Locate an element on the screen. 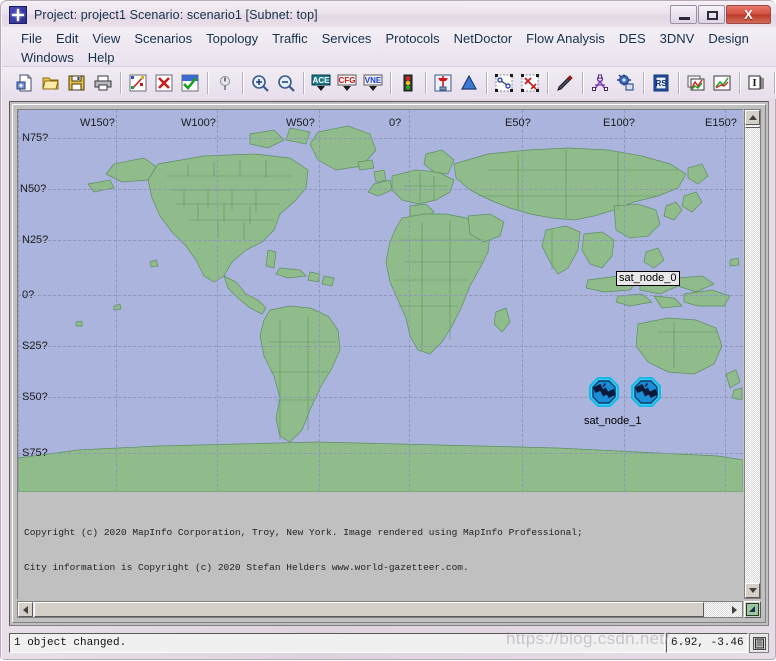 This screenshot has height=661, width=776. process-editor-icon is located at coordinates (626, 83).